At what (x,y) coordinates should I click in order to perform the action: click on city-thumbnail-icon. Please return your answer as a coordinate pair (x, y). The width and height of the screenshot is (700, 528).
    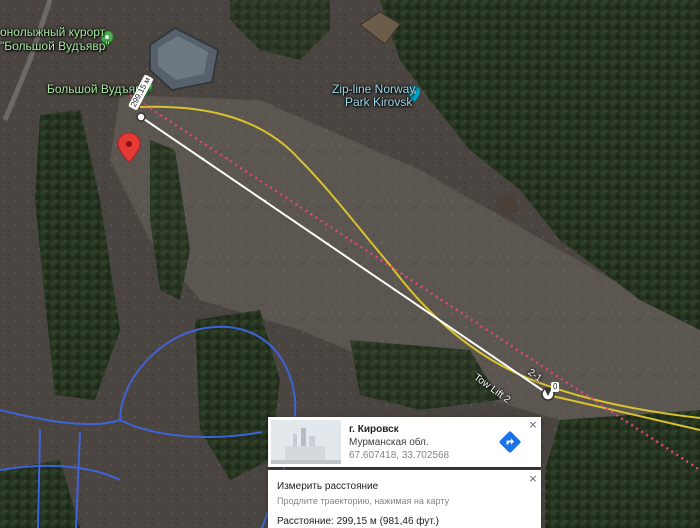
    Looking at the image, I should click on (306, 442).